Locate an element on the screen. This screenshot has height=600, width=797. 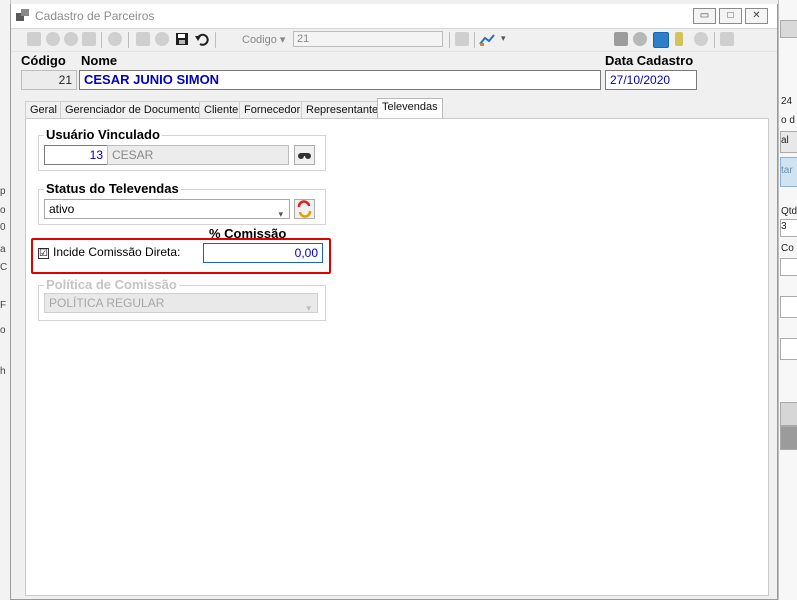
chart-icon is located at coordinates (489, 39).